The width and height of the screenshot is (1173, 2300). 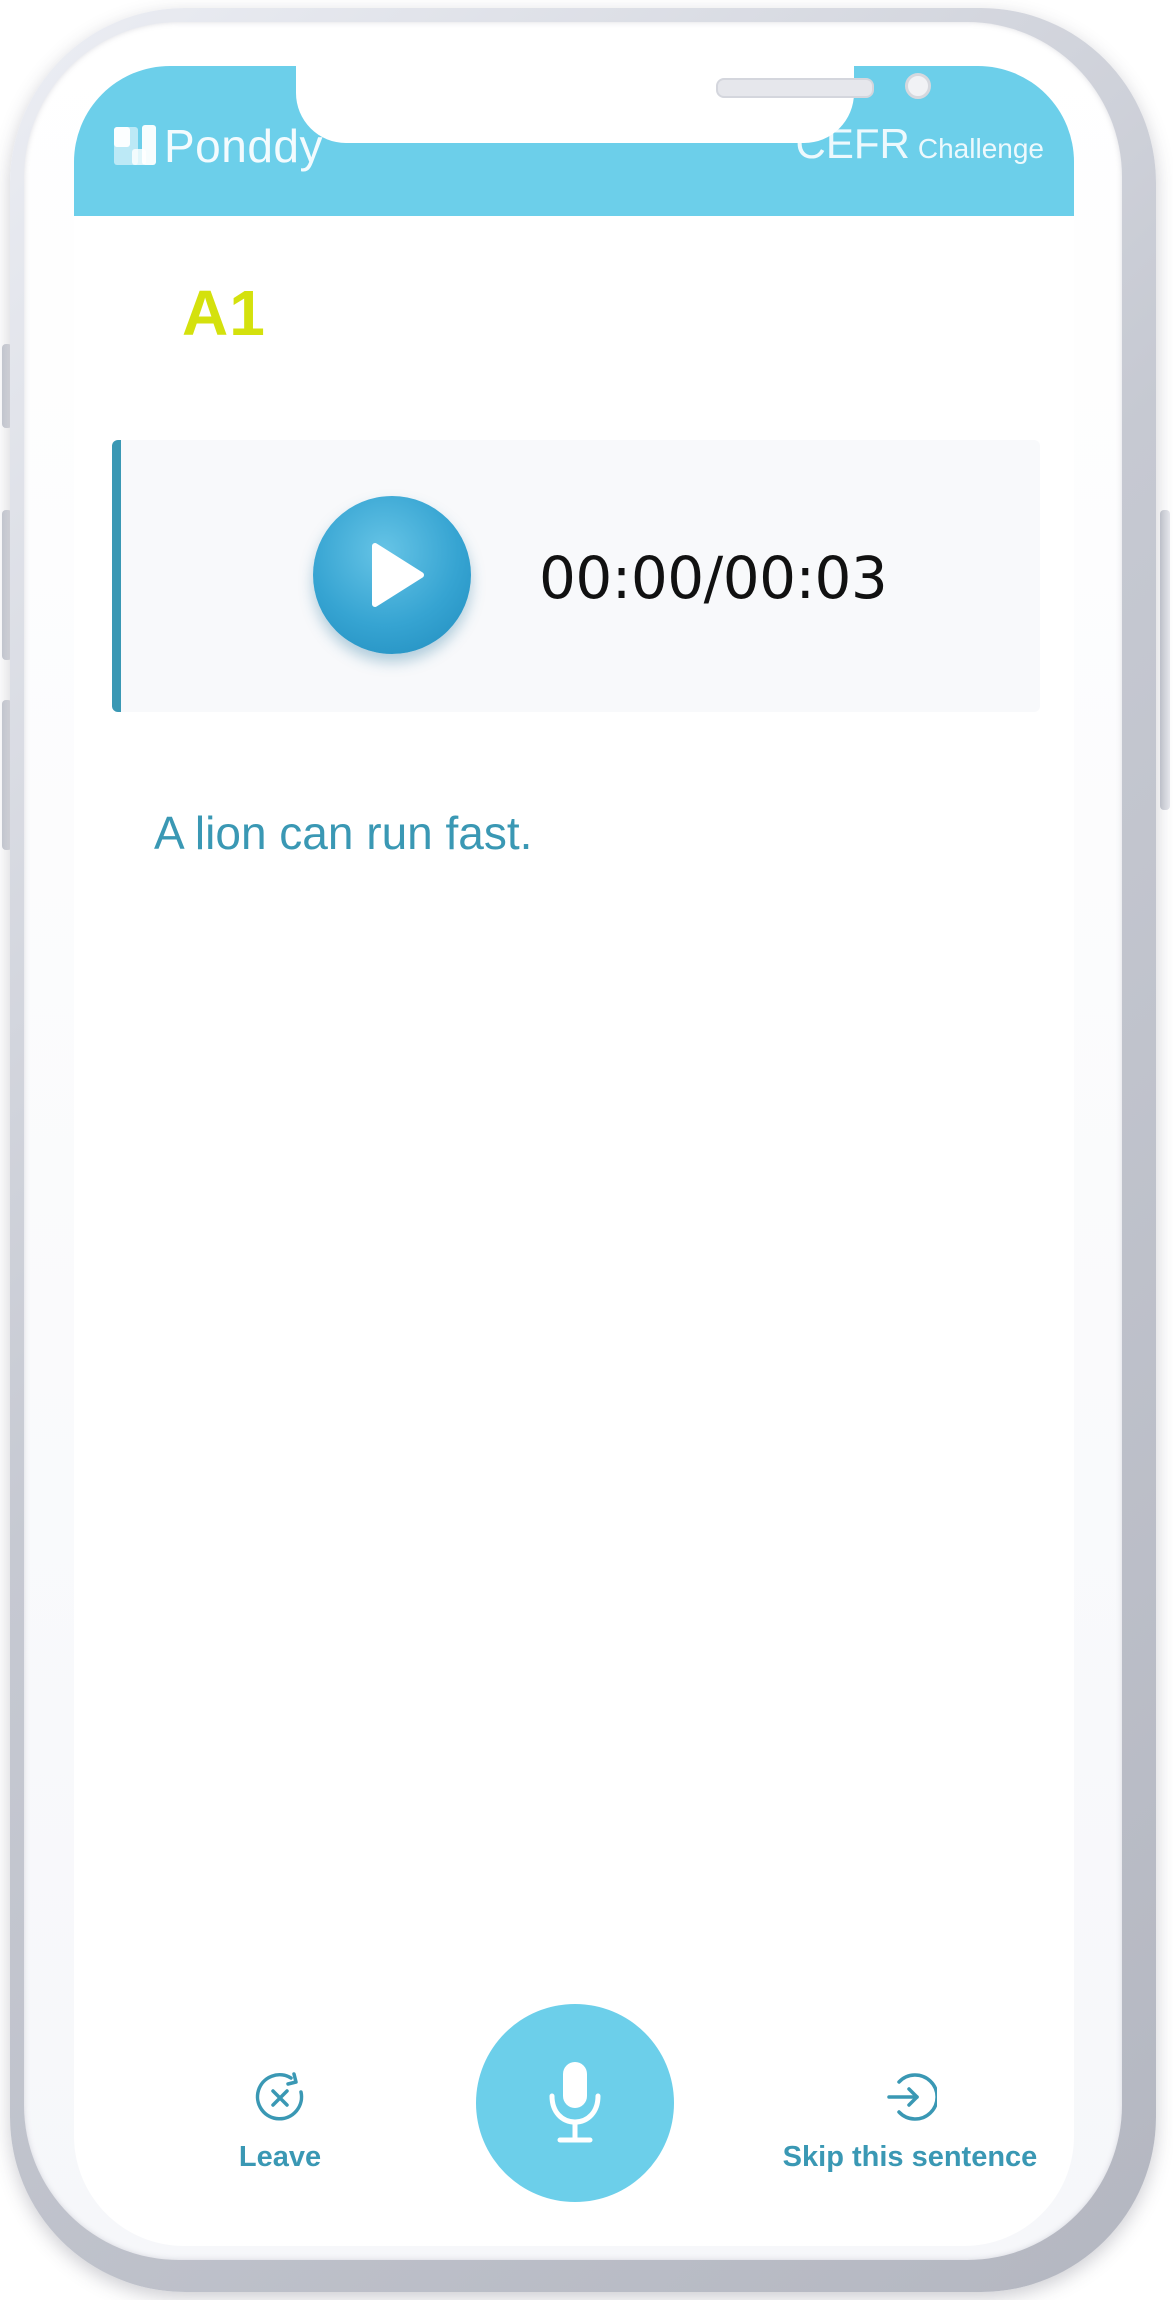 What do you see at coordinates (613, 104) in the screenshot?
I see `phone-notch` at bounding box center [613, 104].